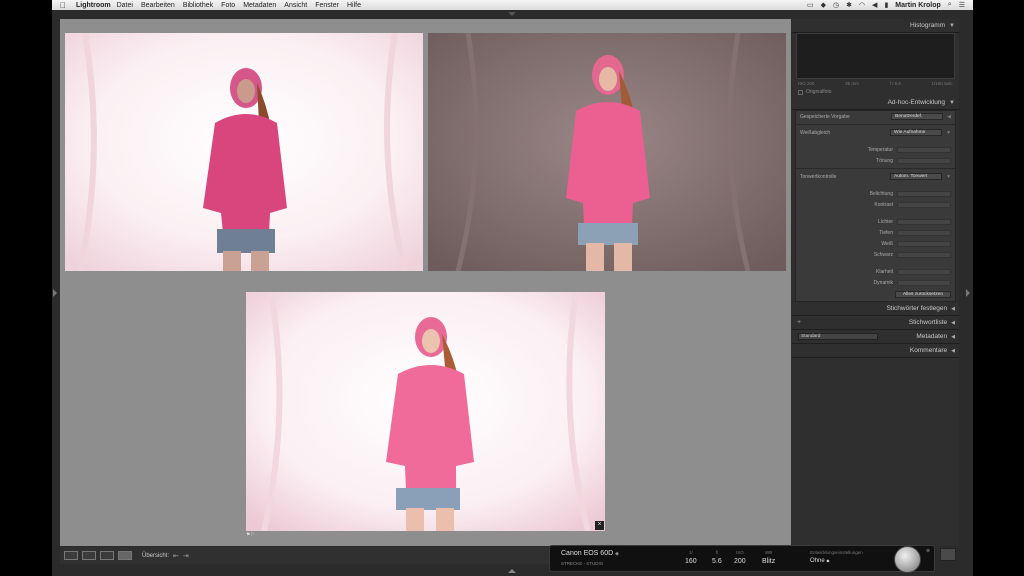 This screenshot has height=576, width=1024. Describe the element at coordinates (924, 160) in the screenshot. I see `tint-stepper` at that location.